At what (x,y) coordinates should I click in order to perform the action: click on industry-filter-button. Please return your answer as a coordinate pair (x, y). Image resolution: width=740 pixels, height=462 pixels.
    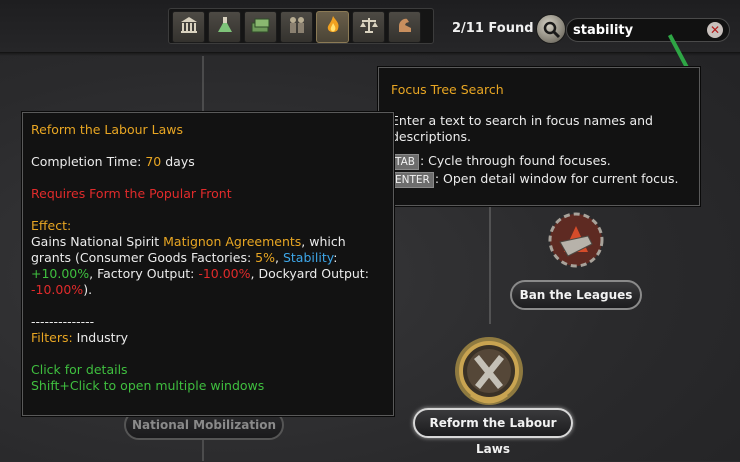
    Looking at the image, I should click on (260, 27).